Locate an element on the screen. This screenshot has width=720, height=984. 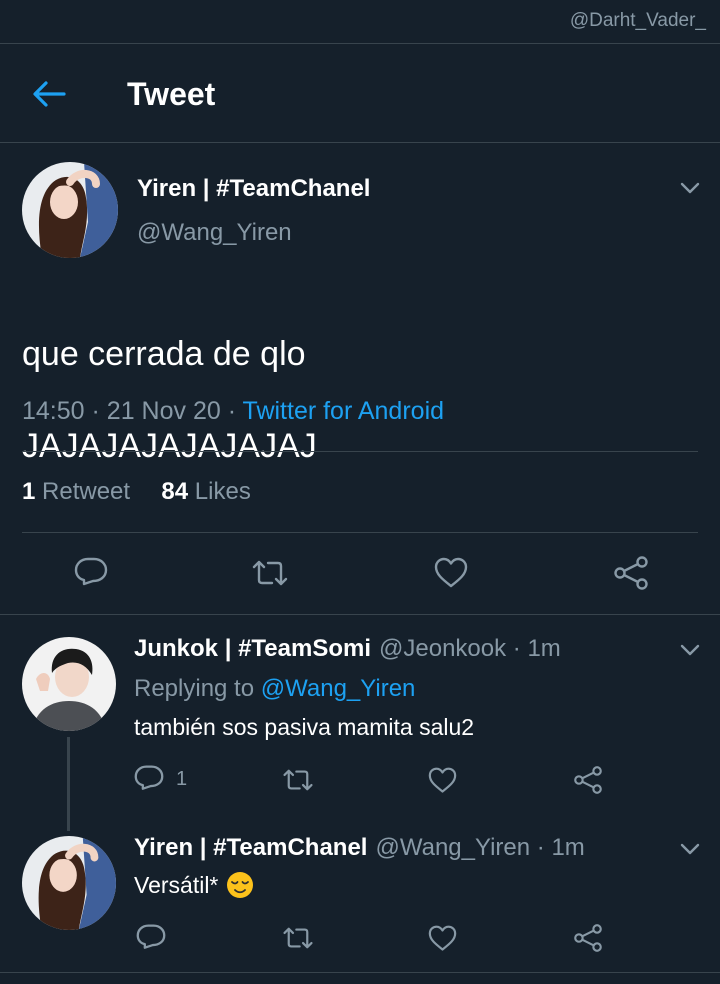
reply-2-time: 1m is located at coordinates (568, 847).